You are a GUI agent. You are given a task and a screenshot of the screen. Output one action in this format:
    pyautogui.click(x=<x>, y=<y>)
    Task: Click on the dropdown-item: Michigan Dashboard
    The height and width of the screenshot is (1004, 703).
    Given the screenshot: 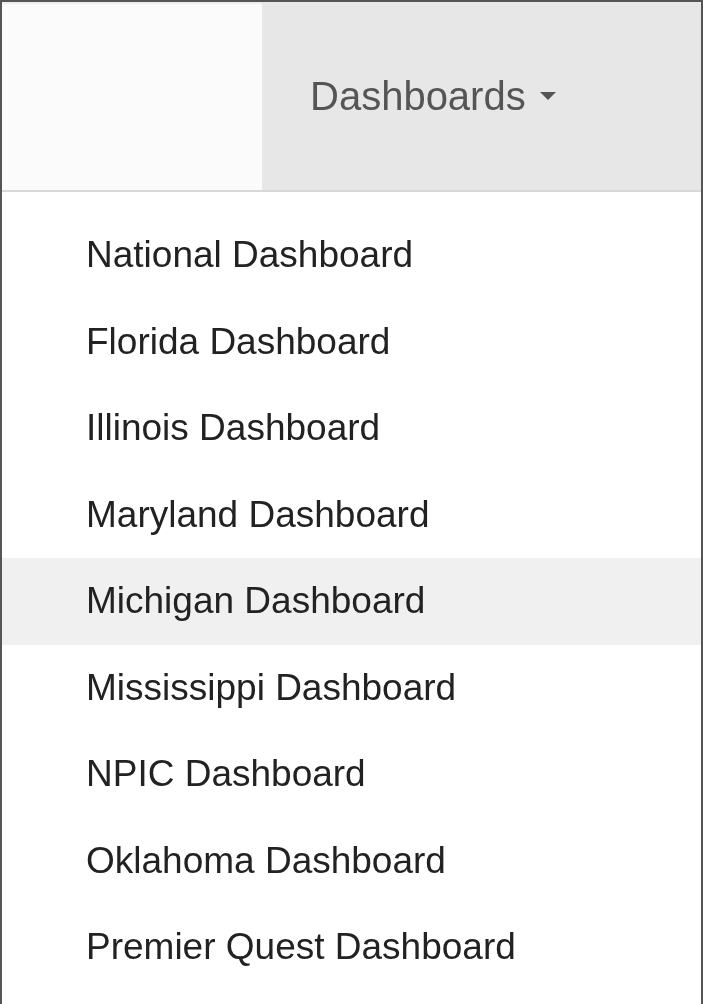 What is the action you would take?
    pyautogui.click(x=351, y=601)
    